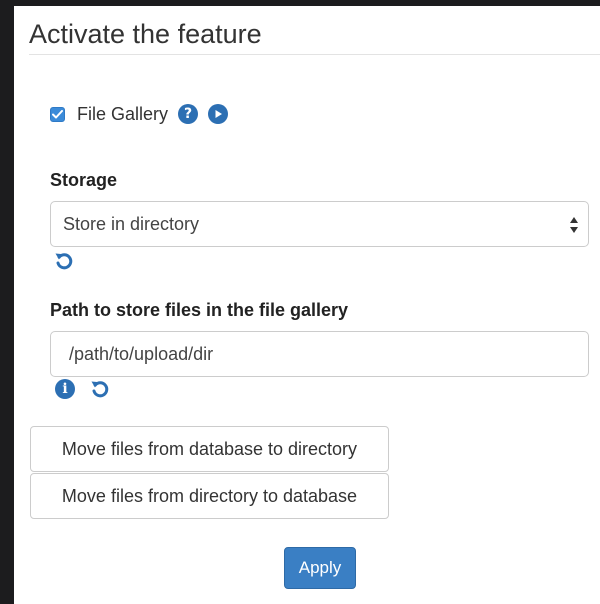  Describe the element at coordinates (314, 54) in the screenshot. I see `title-divider` at that location.